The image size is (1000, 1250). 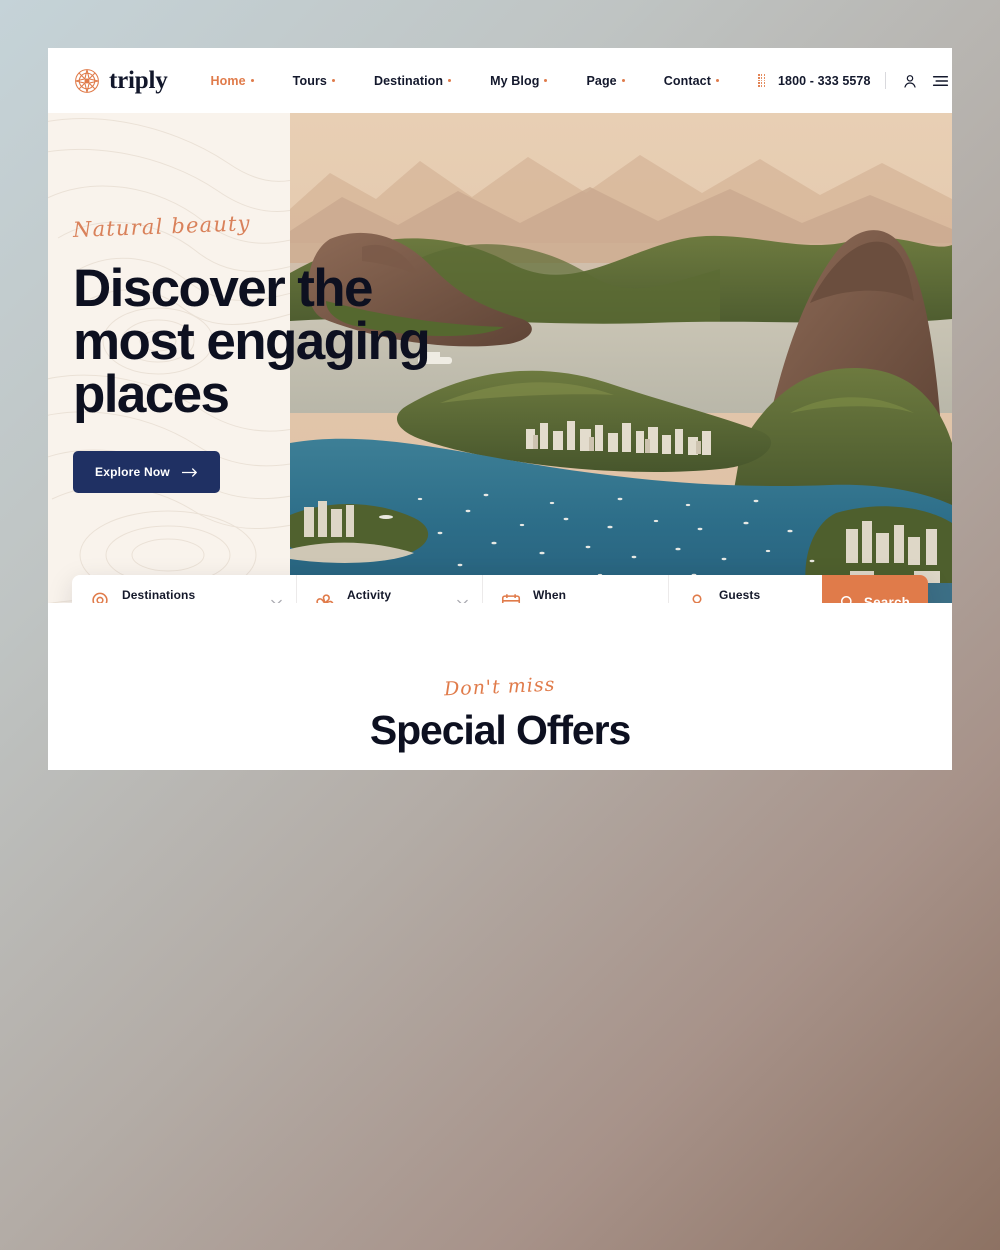 What do you see at coordinates (887, 599) in the screenshot?
I see `search-button-label: Search` at bounding box center [887, 599].